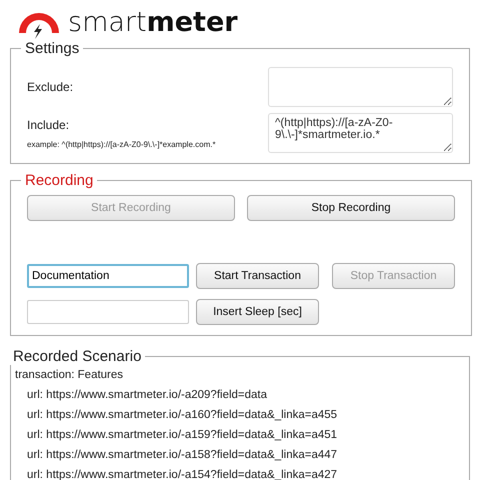 The width and height of the screenshot is (480, 480). I want to click on insert-sleep-button: Insert Sleep [sec], so click(257, 312).